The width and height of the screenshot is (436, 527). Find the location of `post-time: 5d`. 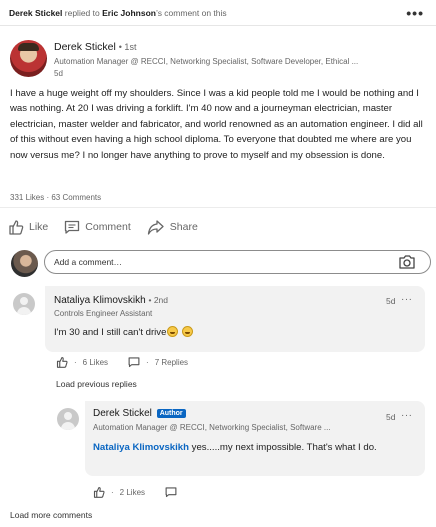

post-time: 5d is located at coordinates (58, 73).